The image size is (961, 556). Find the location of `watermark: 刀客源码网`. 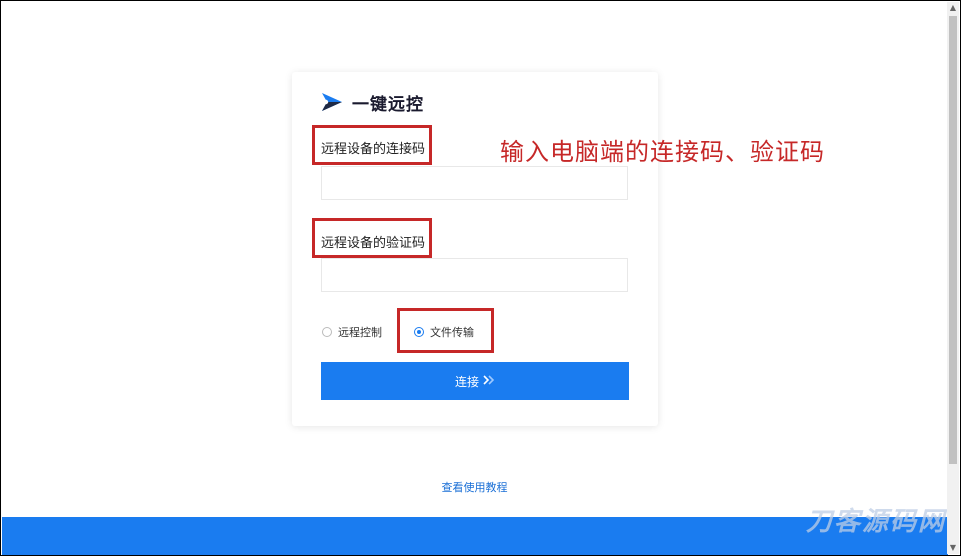

watermark: 刀客源码网 is located at coordinates (875, 522).